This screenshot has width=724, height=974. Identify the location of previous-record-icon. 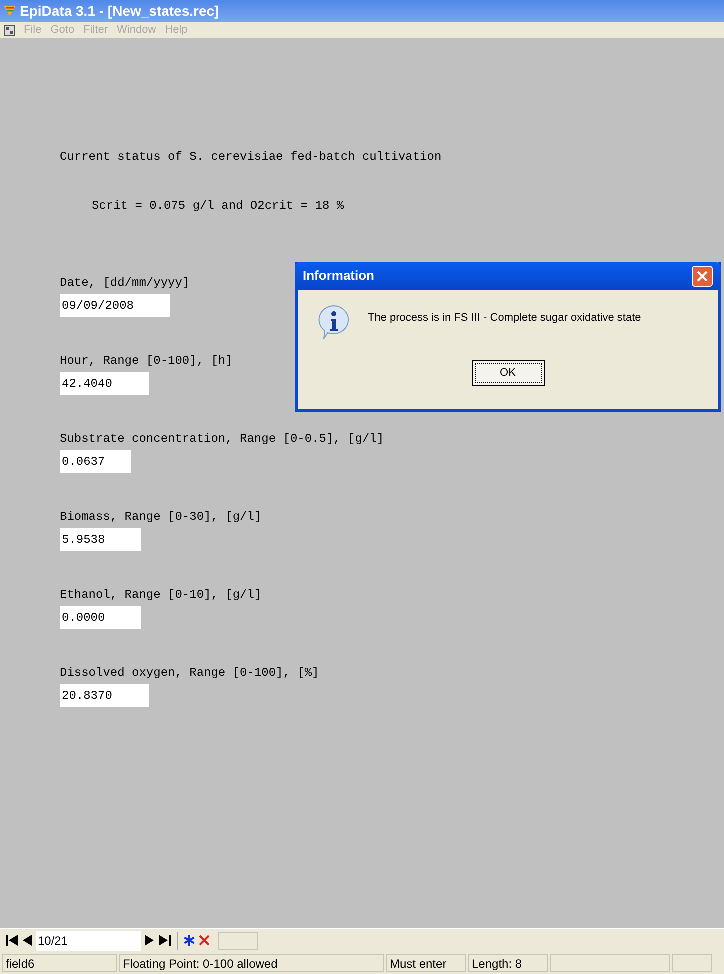
(27, 940).